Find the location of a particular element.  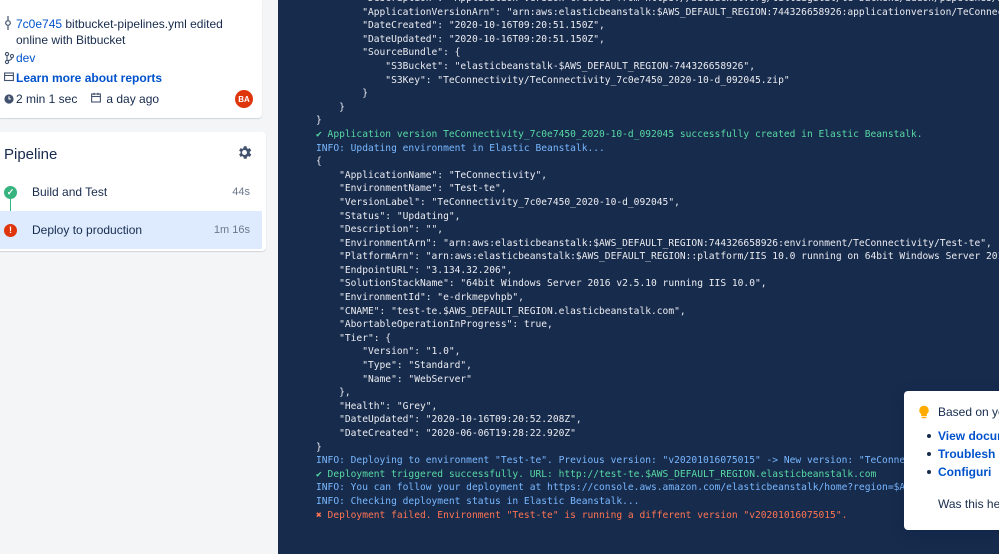

step-name: Deploy to production is located at coordinates (87, 230).